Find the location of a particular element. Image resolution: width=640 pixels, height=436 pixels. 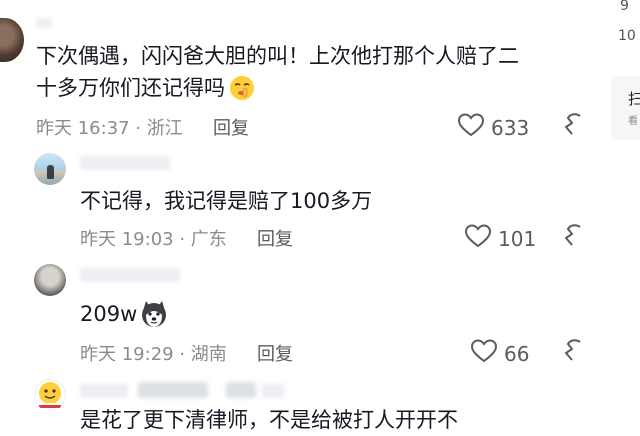

comment-text-line: 下次偶遇，闪闪爸大胆的叫！上次他打那个人赔了二 is located at coordinates (277, 56).